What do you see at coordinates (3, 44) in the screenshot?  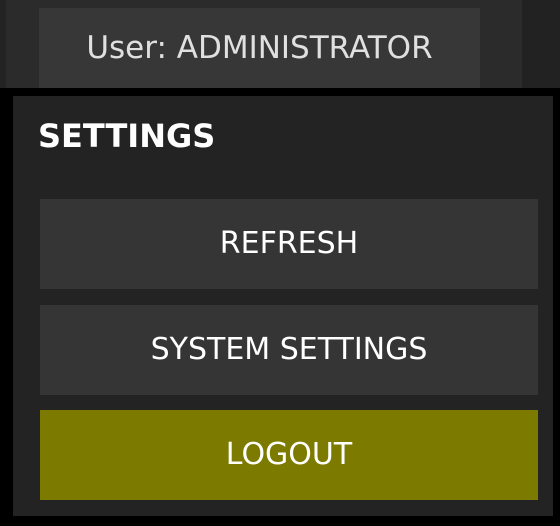 I see `top-bar-left-edge` at bounding box center [3, 44].